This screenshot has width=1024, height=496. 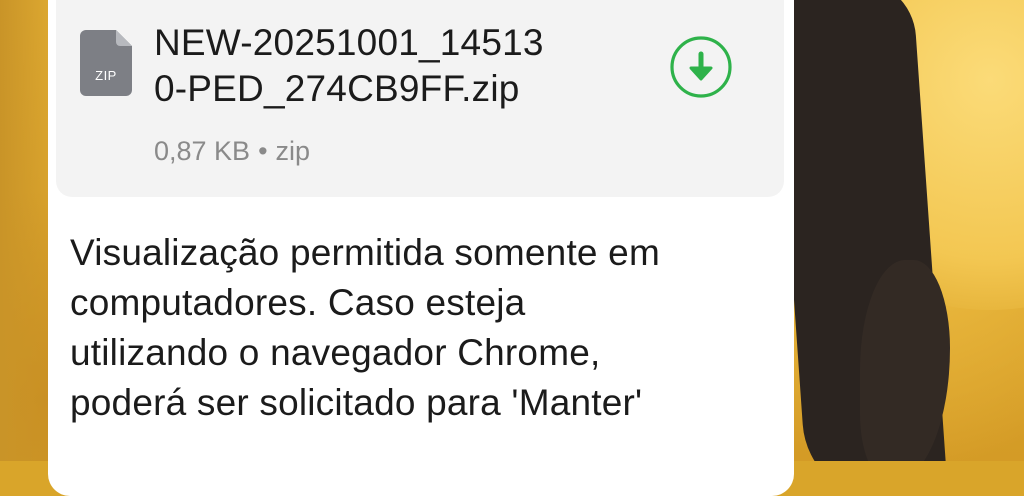 What do you see at coordinates (202, 151) in the screenshot?
I see `file-size: 0,87 KB` at bounding box center [202, 151].